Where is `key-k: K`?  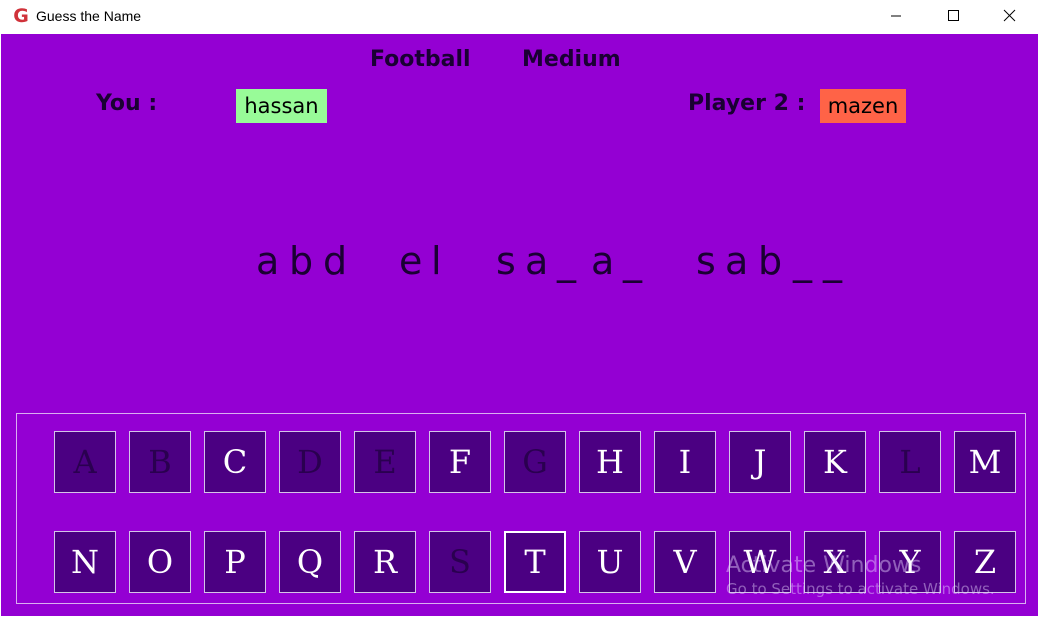 key-k: K is located at coordinates (835, 462).